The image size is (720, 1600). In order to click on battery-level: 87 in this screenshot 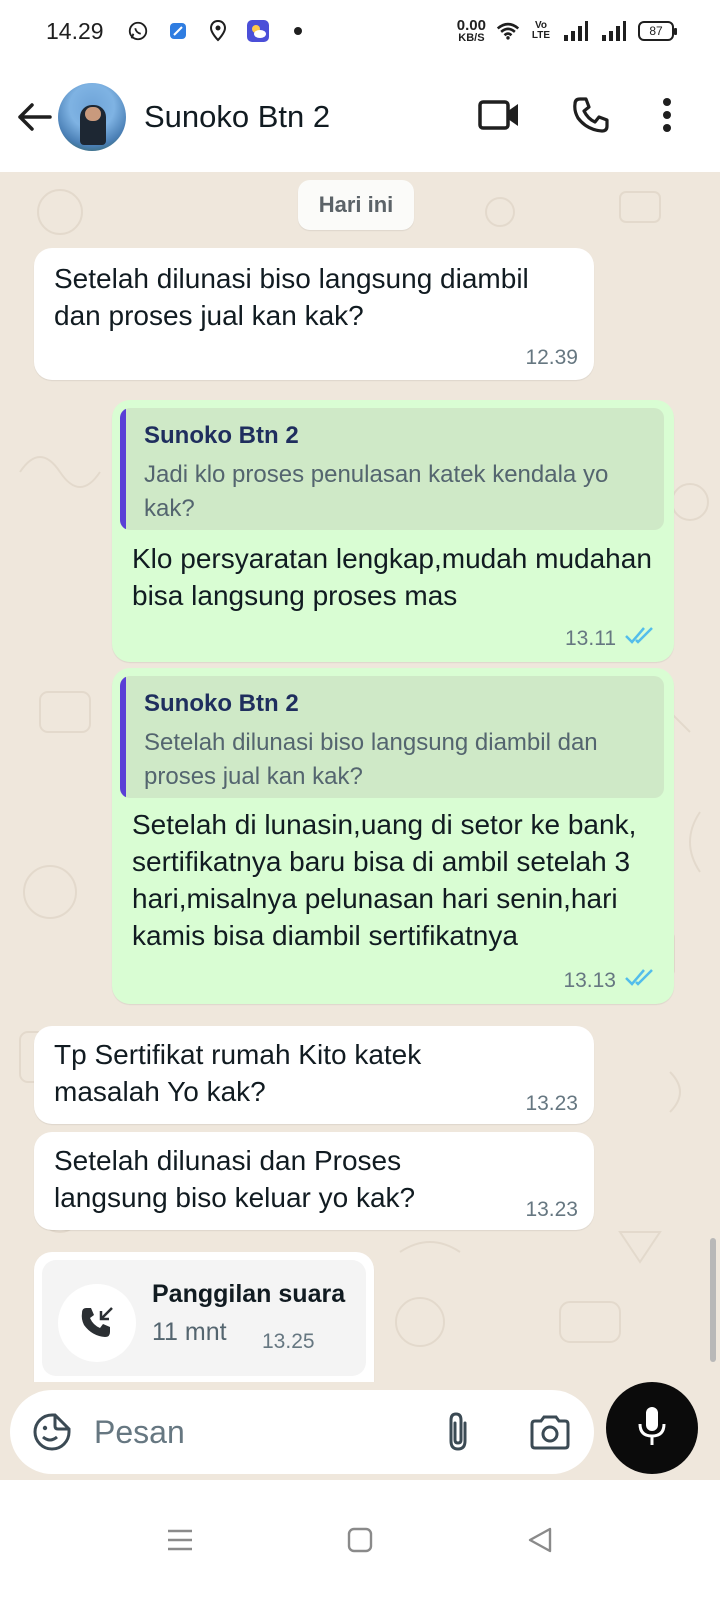, I will do `click(656, 31)`.